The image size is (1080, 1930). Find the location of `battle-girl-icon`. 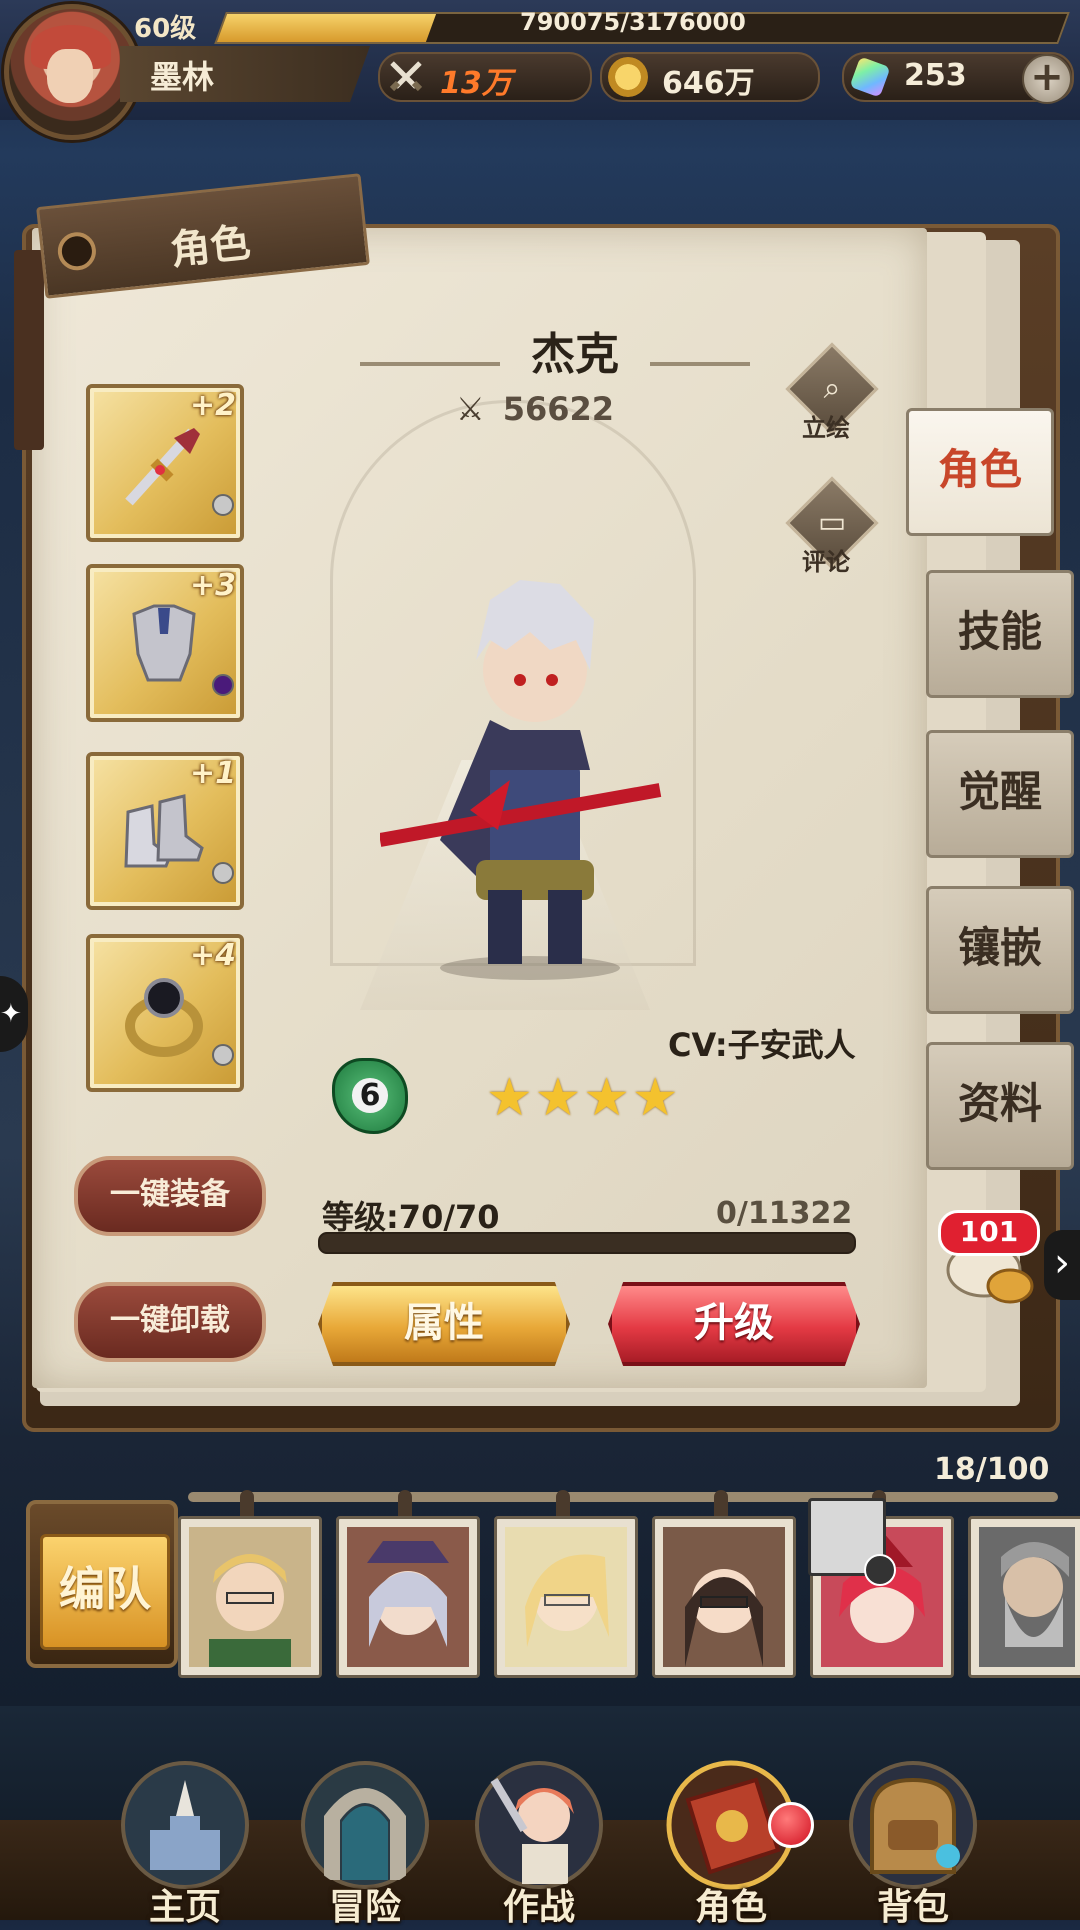

battle-girl-icon is located at coordinates (539, 1825).